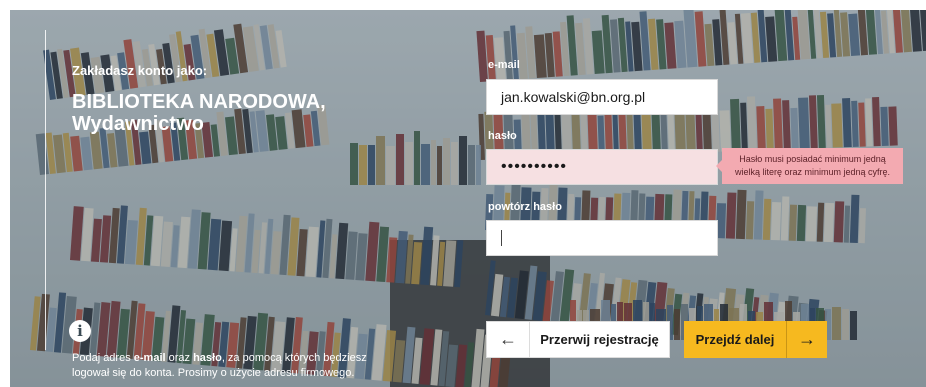 The height and width of the screenshot is (387, 926). What do you see at coordinates (103, 358) in the screenshot?
I see `info-text-part: Podaj adres` at bounding box center [103, 358].